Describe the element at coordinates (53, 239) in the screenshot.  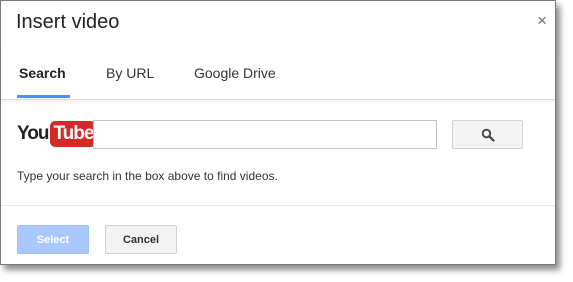
I see `select-button: Select` at that location.